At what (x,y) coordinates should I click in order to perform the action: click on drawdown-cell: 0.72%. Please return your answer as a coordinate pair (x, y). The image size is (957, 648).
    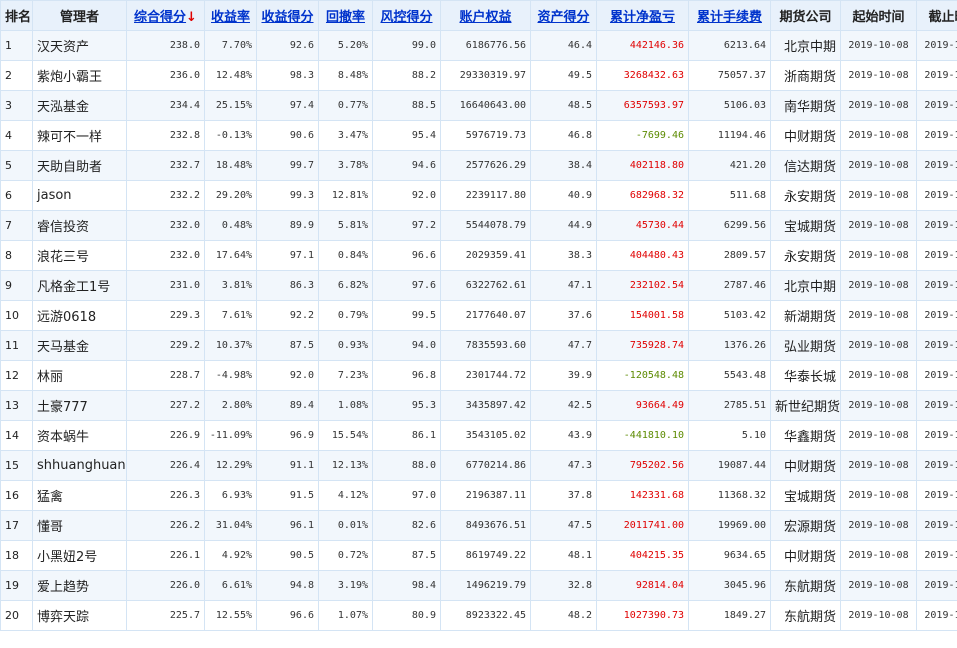
    Looking at the image, I should click on (345, 555).